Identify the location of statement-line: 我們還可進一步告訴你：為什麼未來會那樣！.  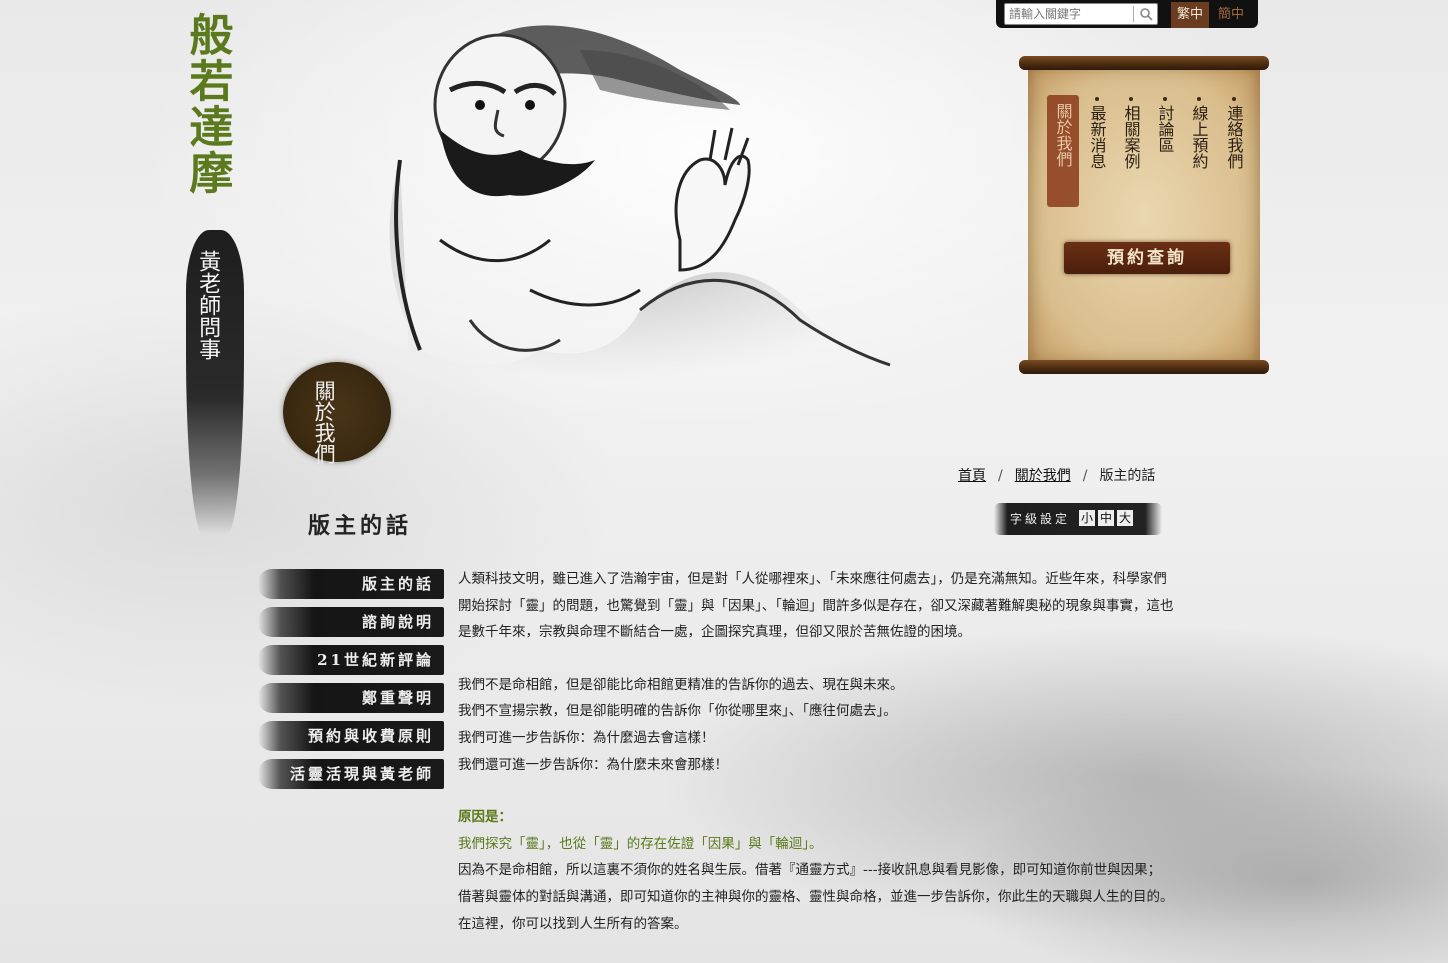
(593, 764).